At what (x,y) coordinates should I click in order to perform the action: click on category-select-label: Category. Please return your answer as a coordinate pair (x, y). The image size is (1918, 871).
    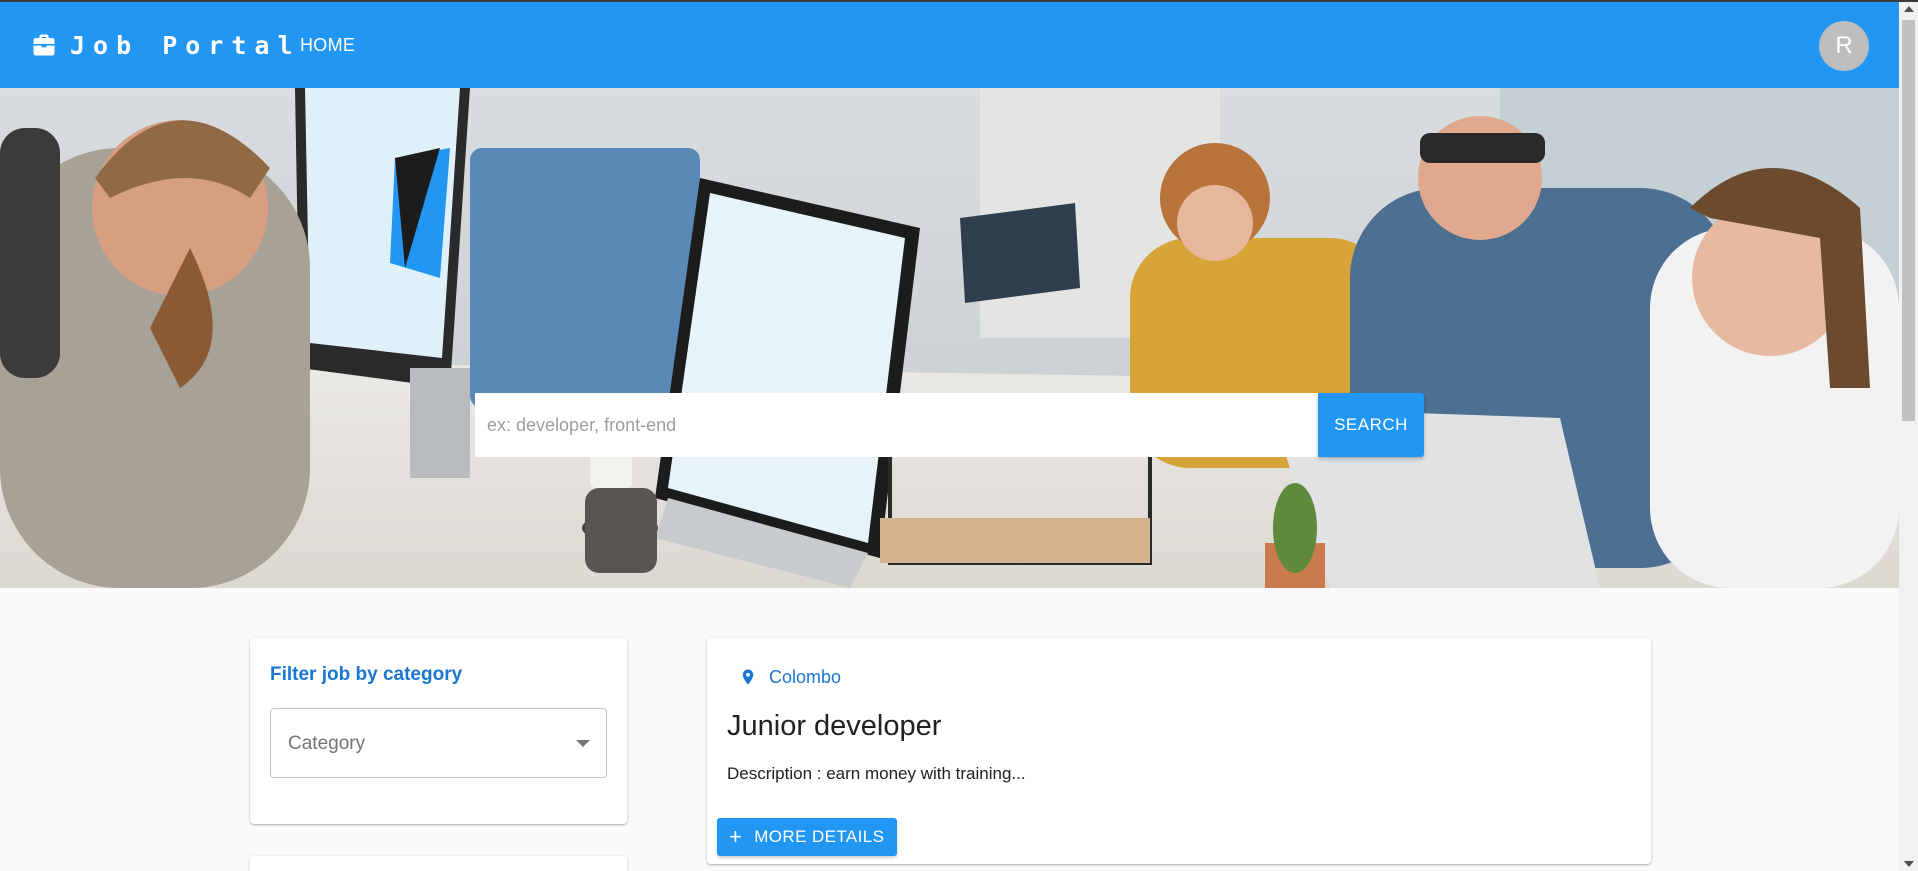
    Looking at the image, I should click on (327, 743).